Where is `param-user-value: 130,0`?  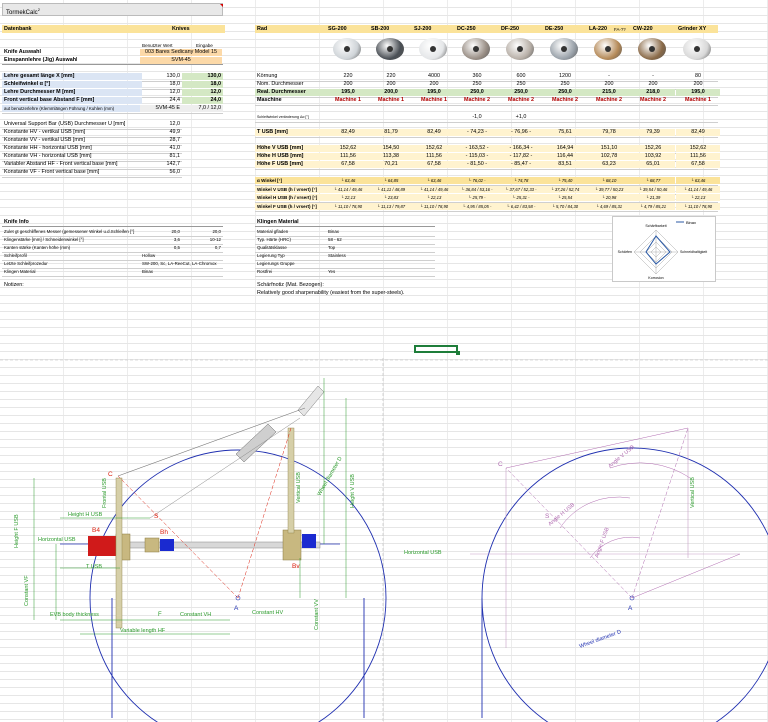 param-user-value: 130,0 is located at coordinates (173, 76).